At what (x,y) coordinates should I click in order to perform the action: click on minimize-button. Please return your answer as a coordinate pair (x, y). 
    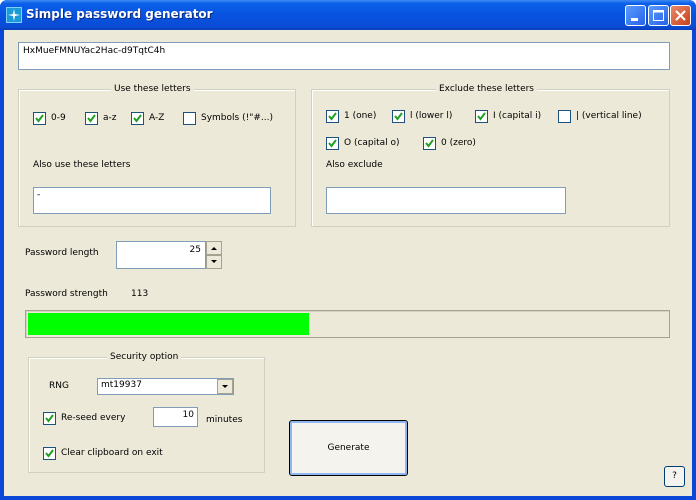
    Looking at the image, I should click on (635, 15).